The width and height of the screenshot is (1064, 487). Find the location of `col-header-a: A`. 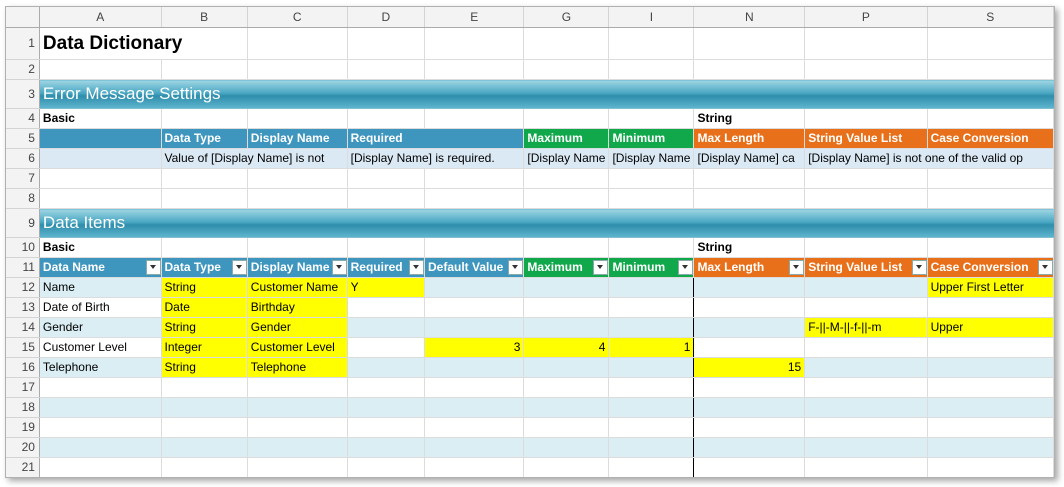

col-header-a: A is located at coordinates (100, 17).